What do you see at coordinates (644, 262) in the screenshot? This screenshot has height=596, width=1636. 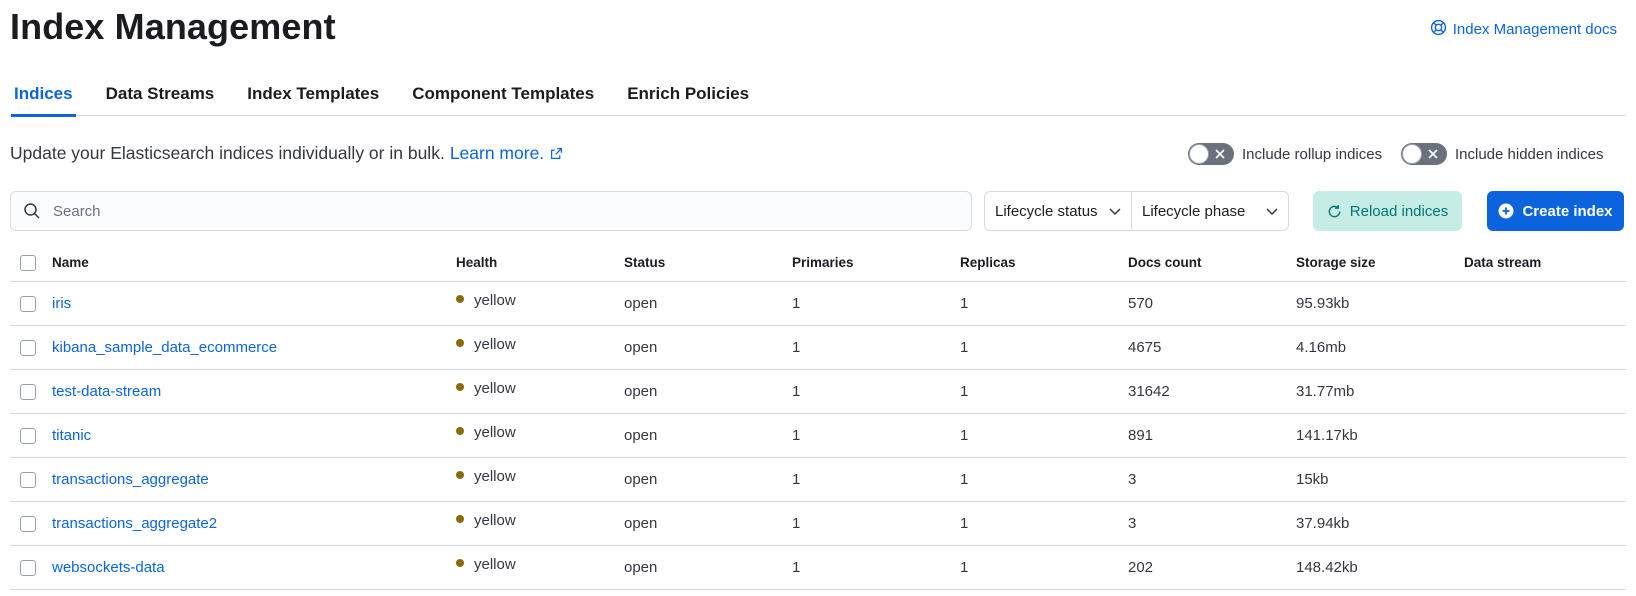 I see `column-header-status: Status` at bounding box center [644, 262].